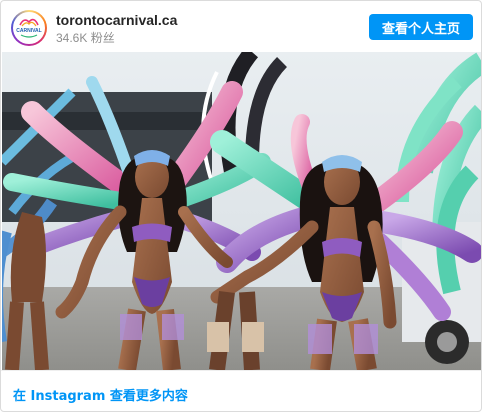 This screenshot has height=412, width=482. What do you see at coordinates (85, 38) in the screenshot?
I see `followers-count: 34.6K 粉丝` at bounding box center [85, 38].